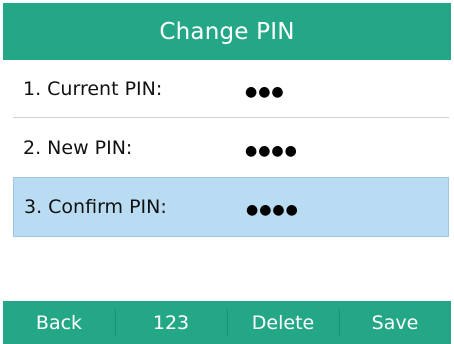 The height and width of the screenshot is (344, 454). I want to click on confirm-pin-input: ●●●●, so click(272, 210).